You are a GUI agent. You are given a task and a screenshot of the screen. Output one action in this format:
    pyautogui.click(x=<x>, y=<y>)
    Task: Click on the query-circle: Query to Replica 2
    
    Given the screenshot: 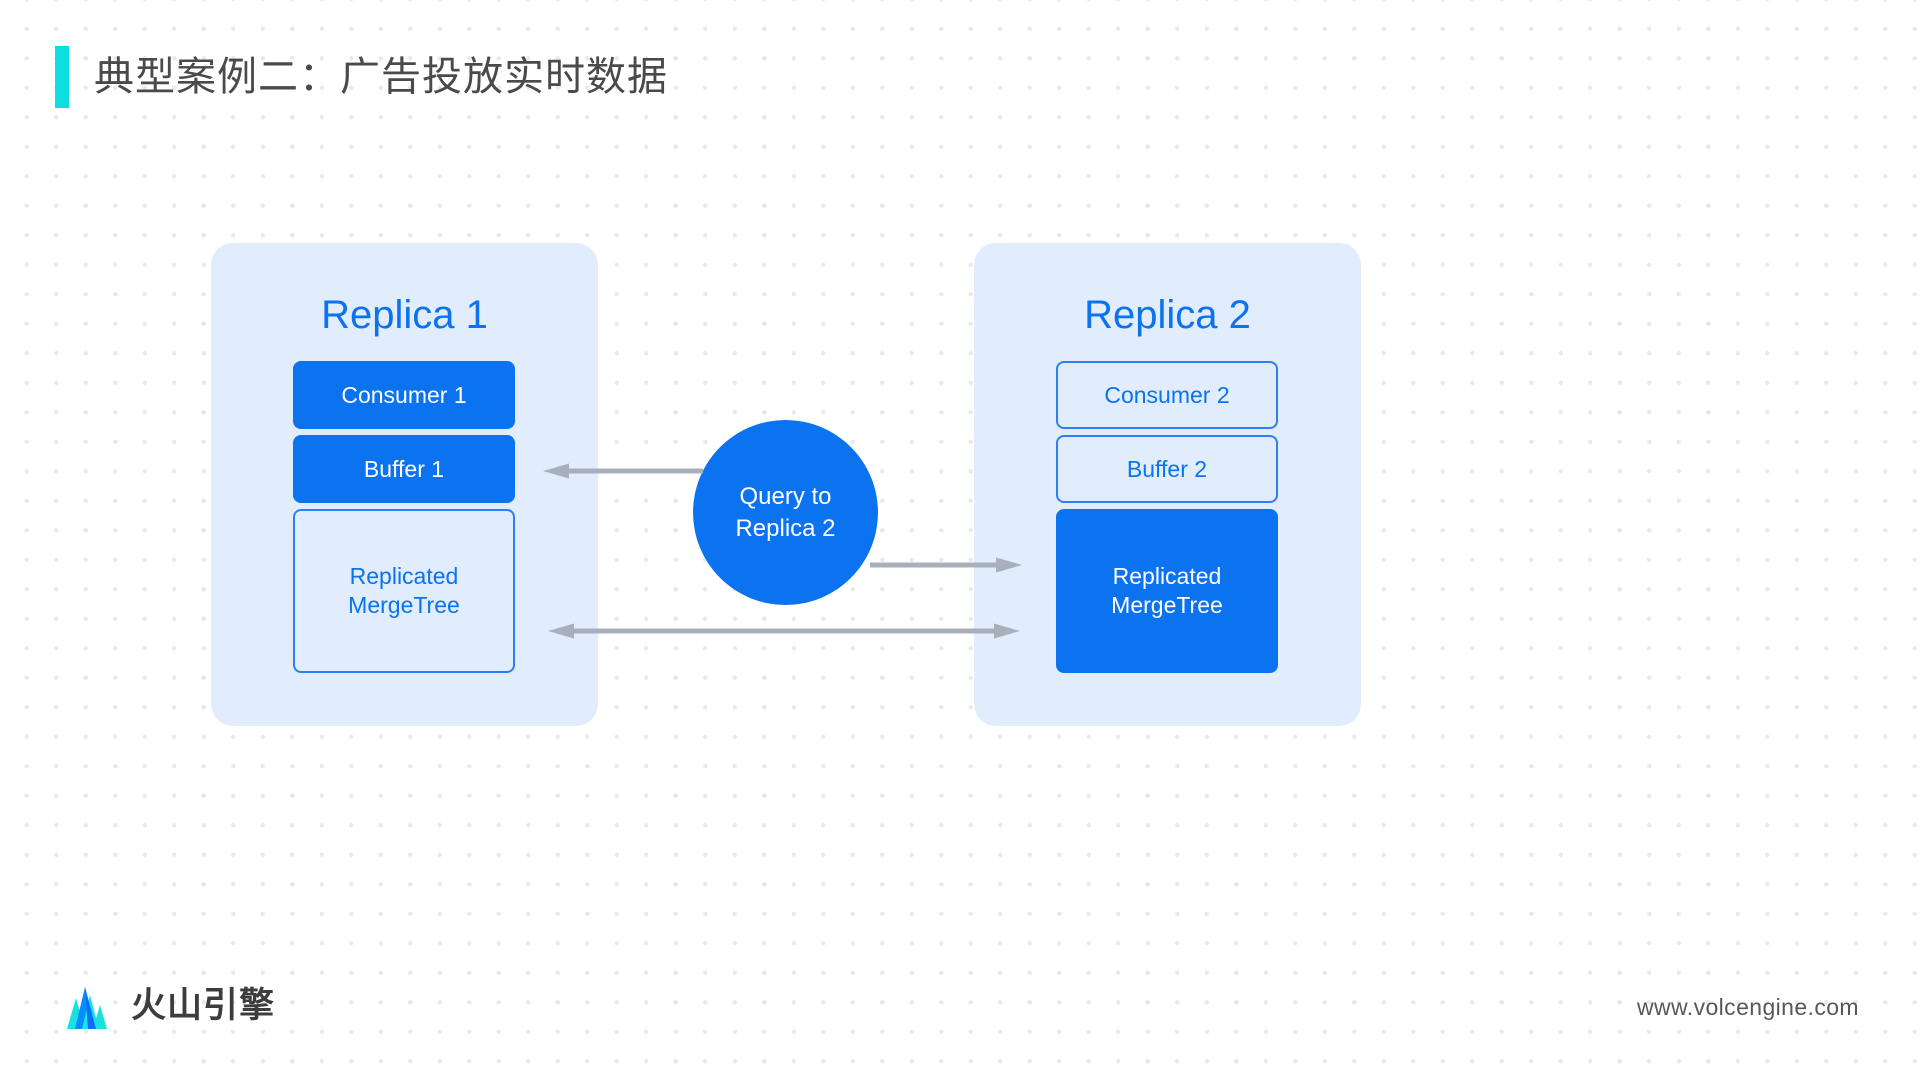 What is the action you would take?
    pyautogui.click(x=785, y=512)
    